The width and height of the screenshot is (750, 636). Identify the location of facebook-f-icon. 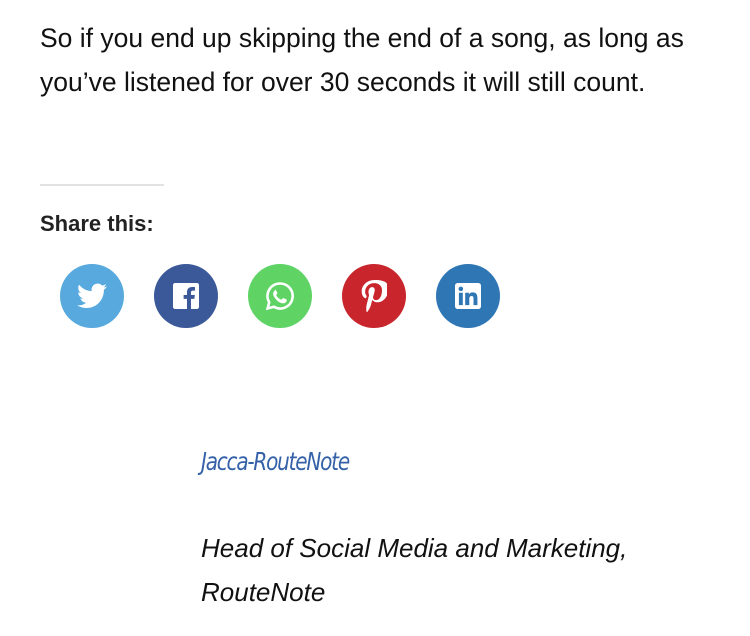
(186, 296).